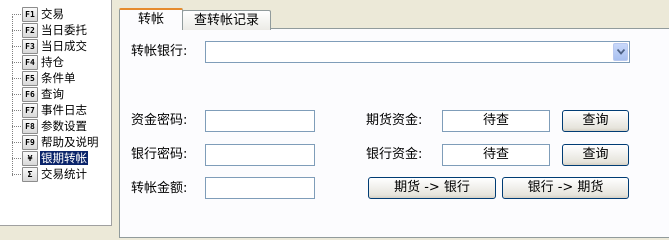  What do you see at coordinates (417, 52) in the screenshot?
I see `bank-select` at bounding box center [417, 52].